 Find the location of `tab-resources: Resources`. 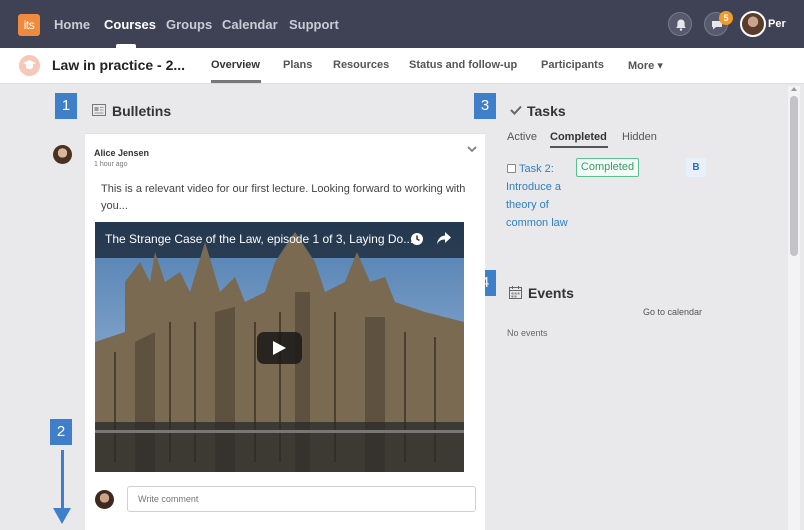

tab-resources: Resources is located at coordinates (361, 65).